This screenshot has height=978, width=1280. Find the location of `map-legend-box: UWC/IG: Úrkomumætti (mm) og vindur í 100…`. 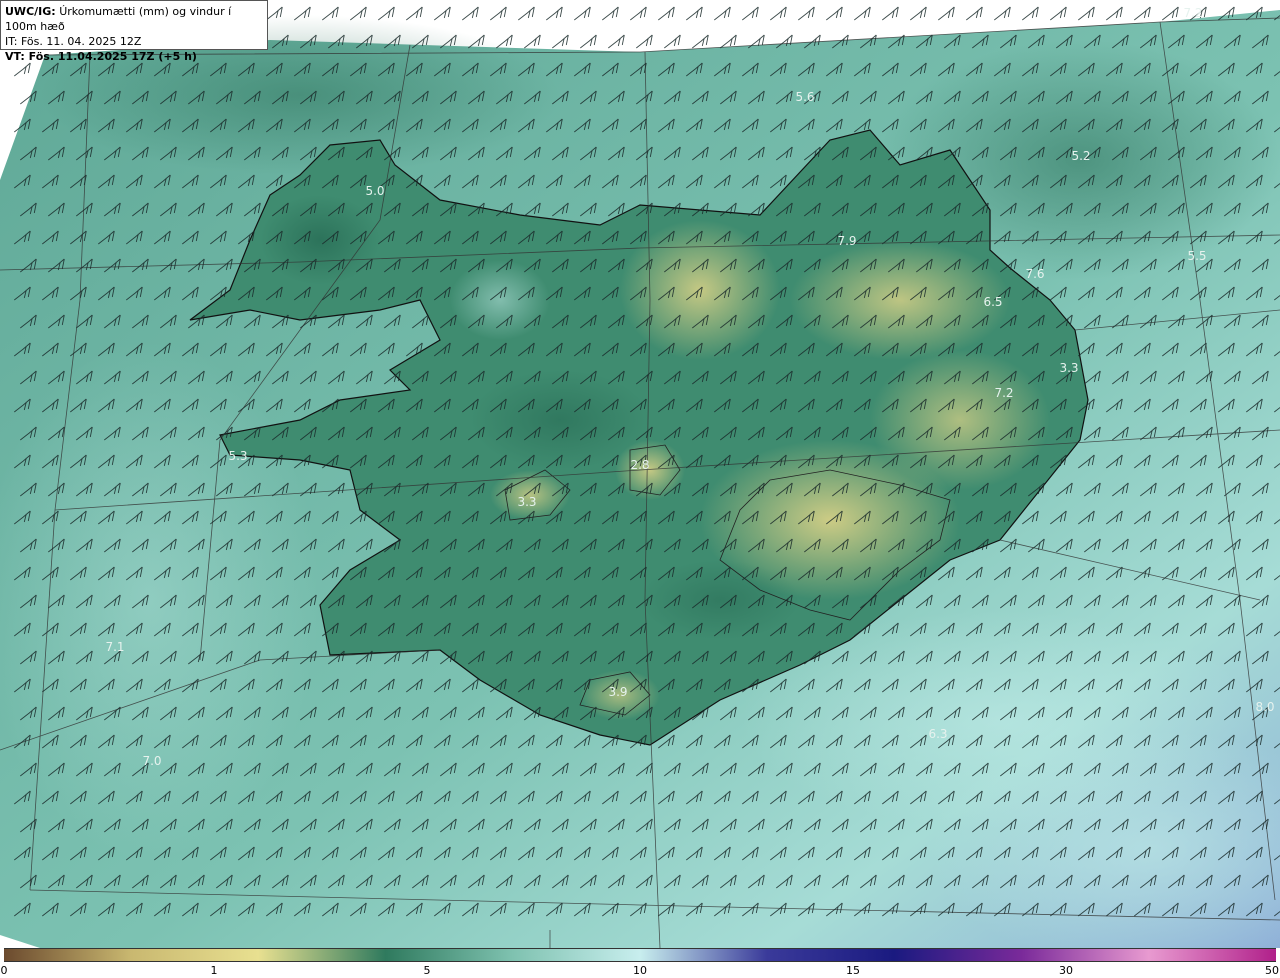

map-legend-box: UWC/IG: Úrkomumætti (mm) og vindur í 100… is located at coordinates (134, 31).